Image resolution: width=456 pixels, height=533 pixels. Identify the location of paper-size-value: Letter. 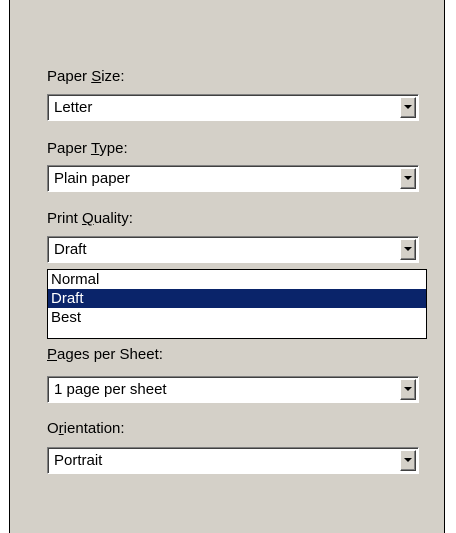
(73, 107).